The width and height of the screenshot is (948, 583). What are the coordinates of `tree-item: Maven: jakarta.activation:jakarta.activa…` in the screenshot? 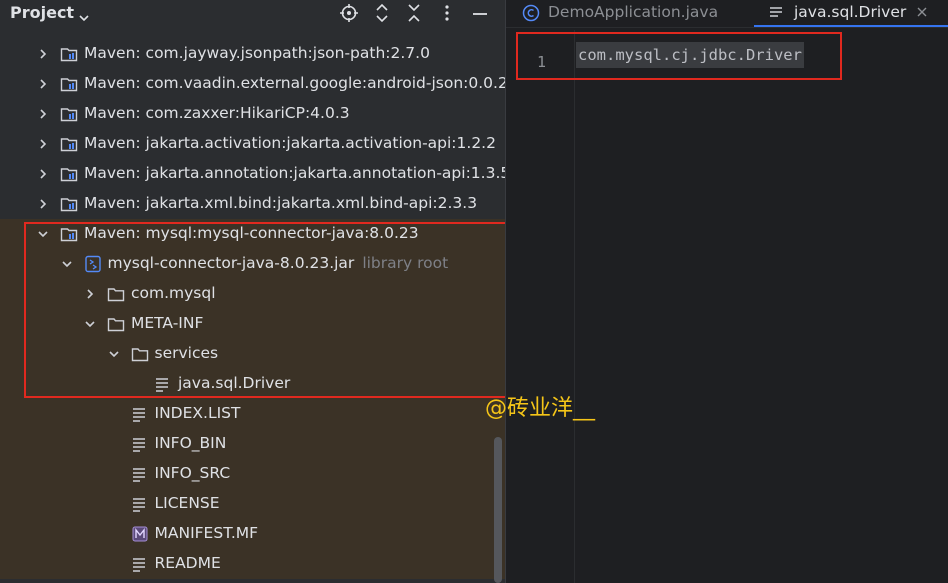 It's located at (252, 144).